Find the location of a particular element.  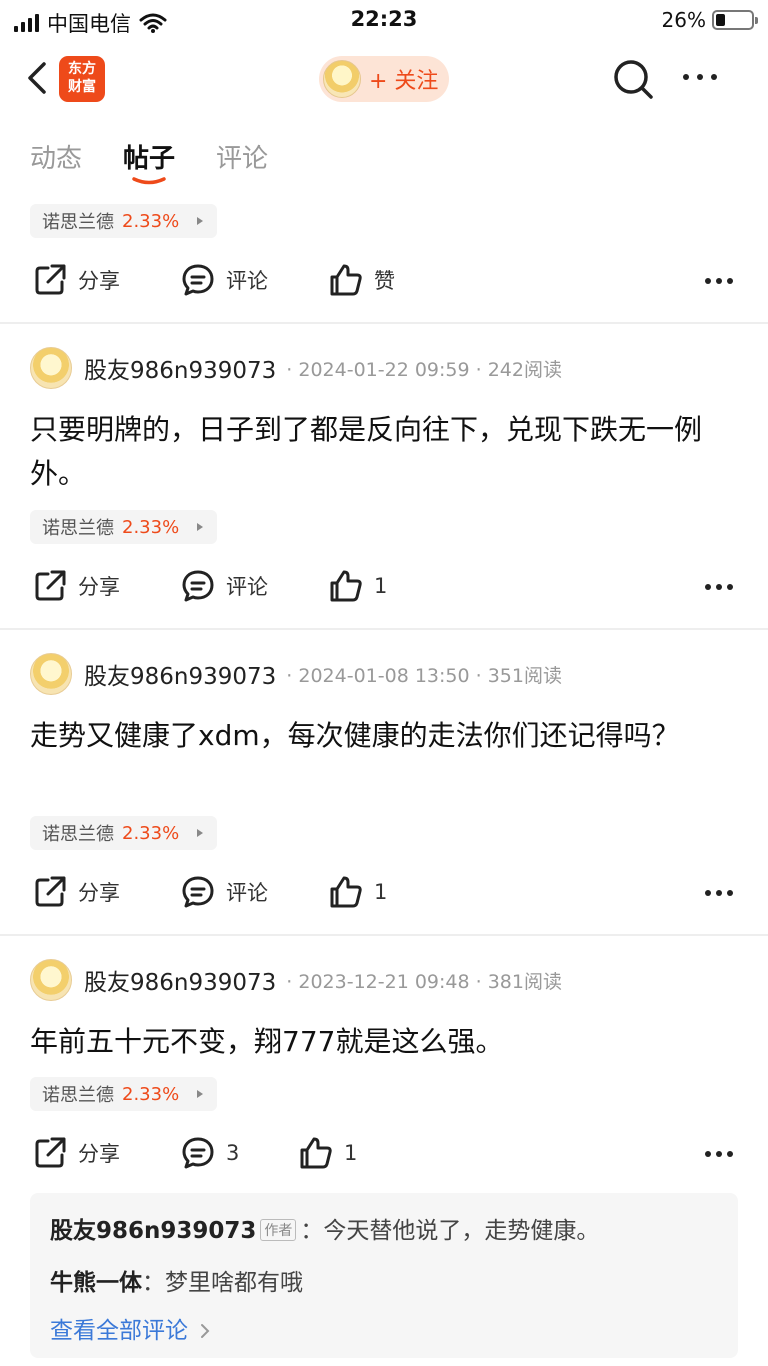

comment-text: 今天替他说了，走势健康。 is located at coordinates (461, 1231).